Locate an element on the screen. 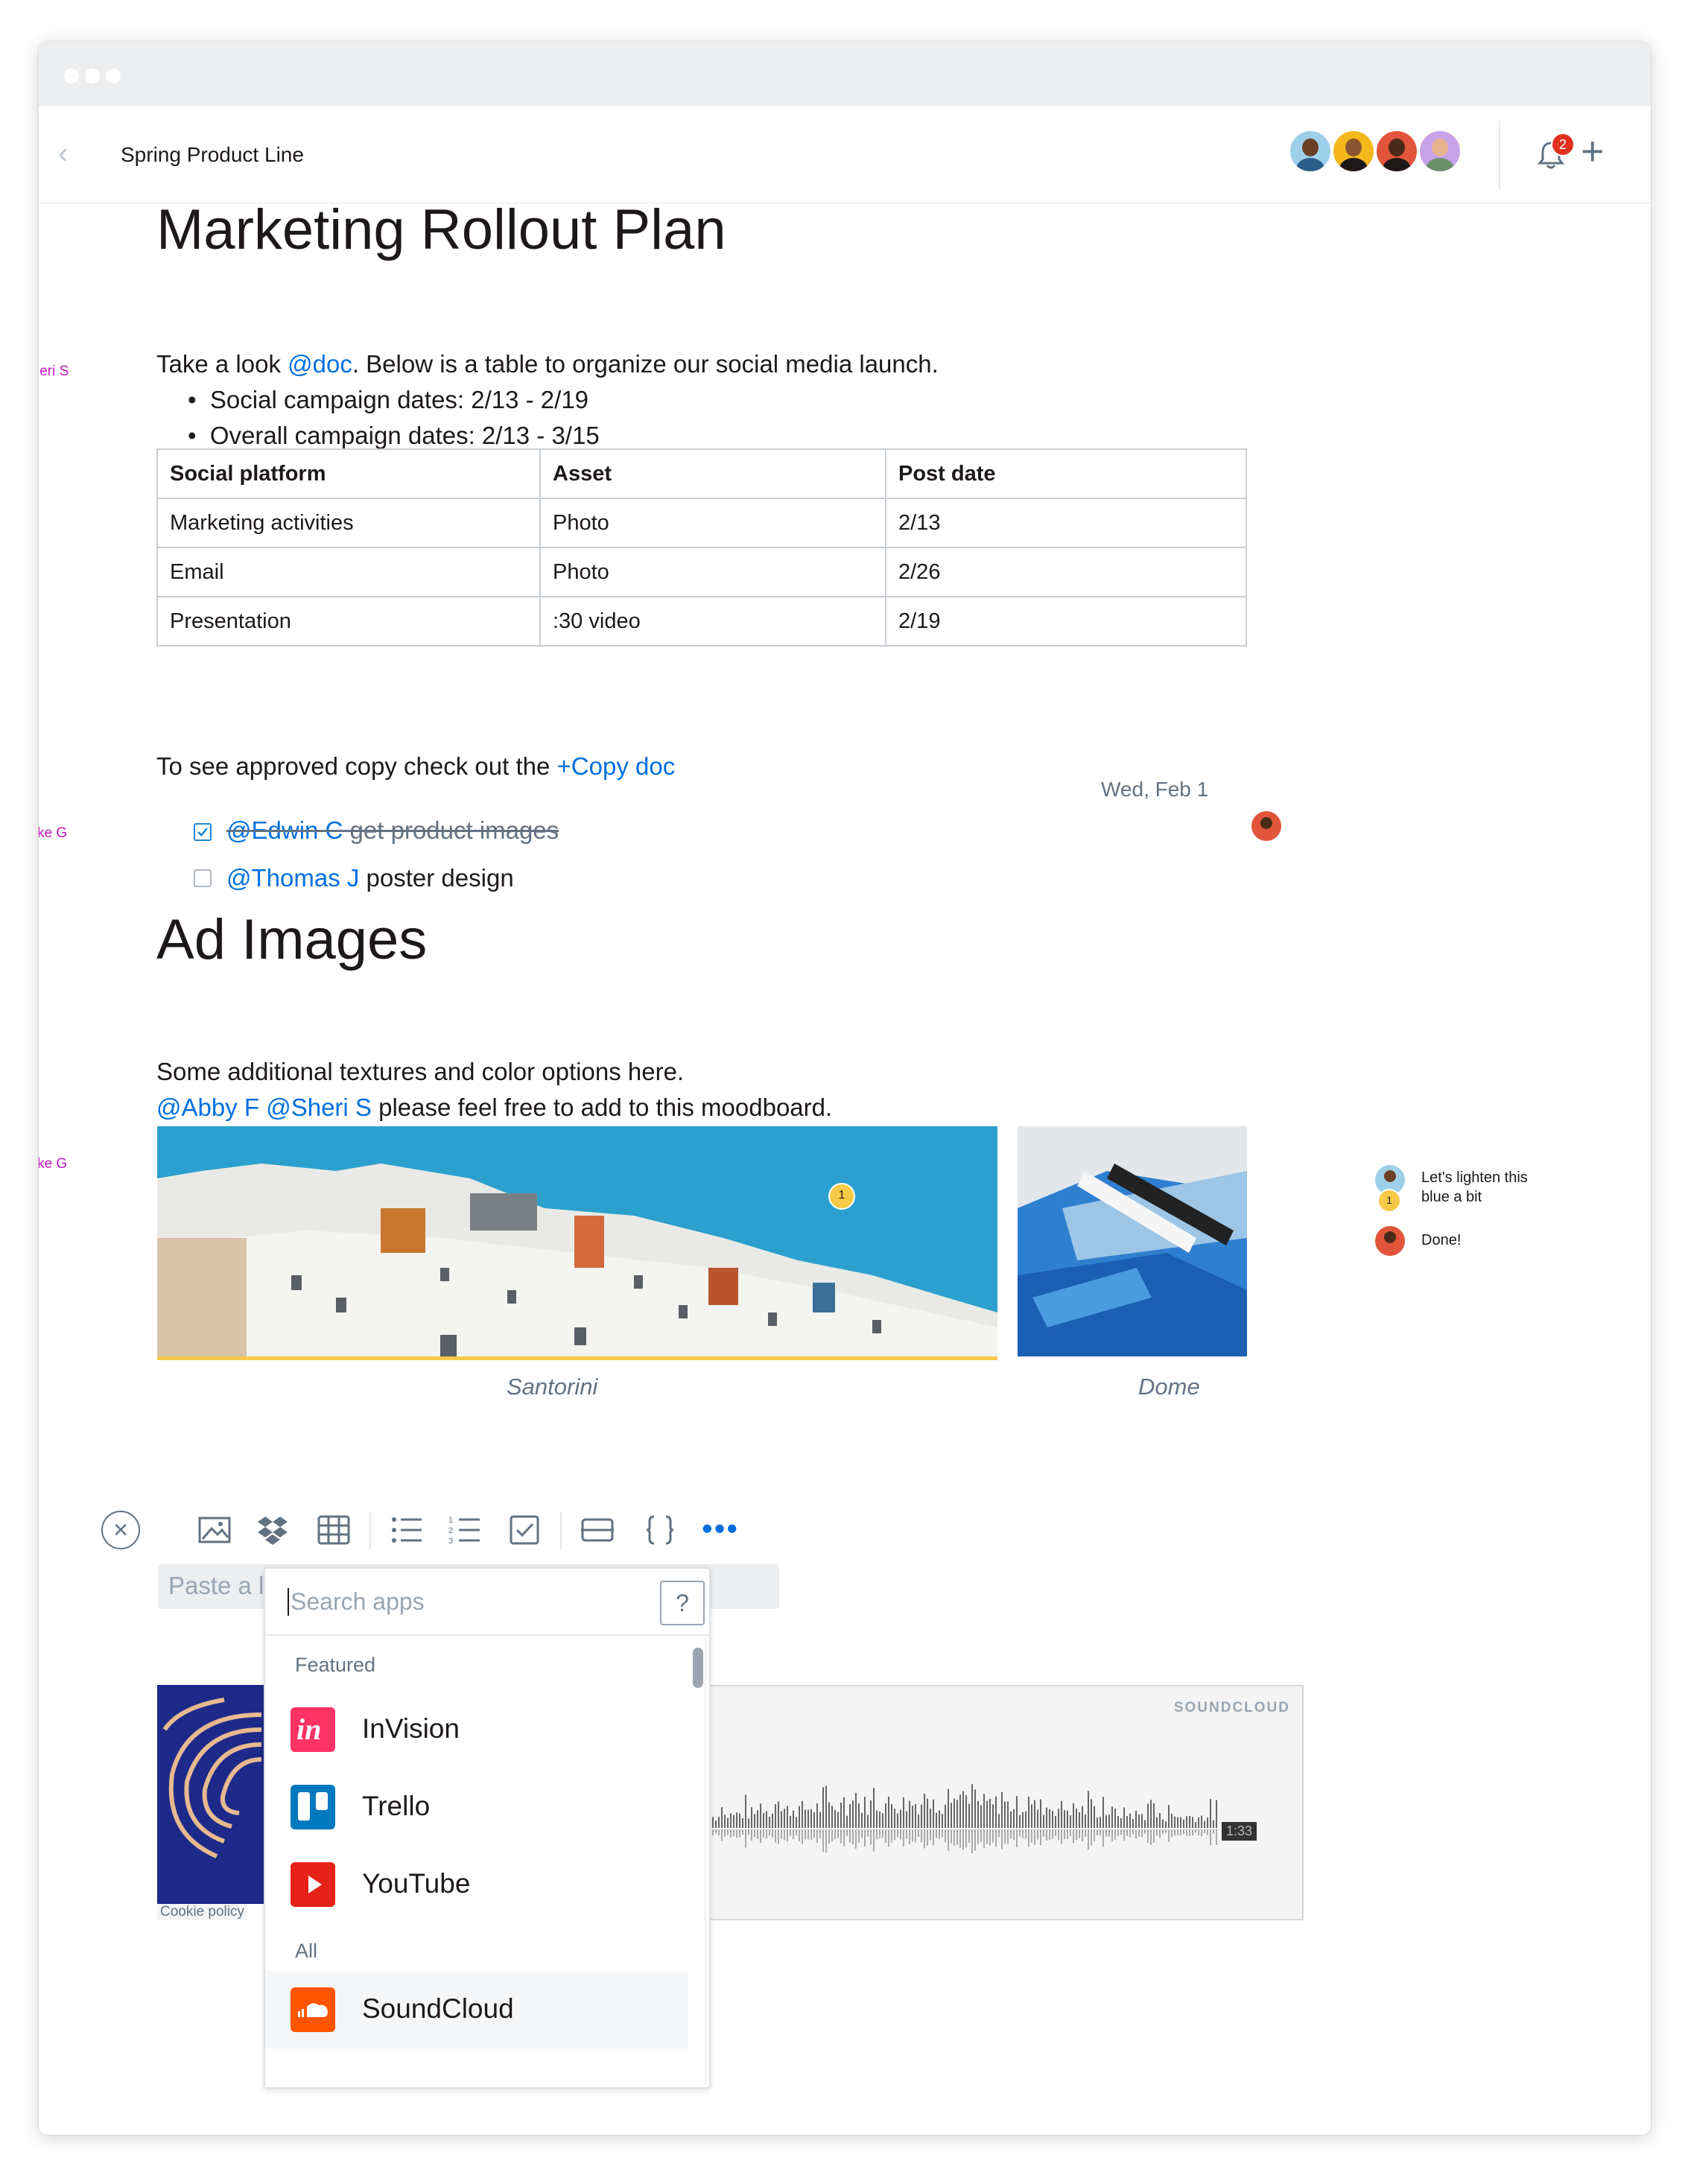 The width and height of the screenshot is (1688, 2184). app-item-trello: Trello is located at coordinates (476, 1807).